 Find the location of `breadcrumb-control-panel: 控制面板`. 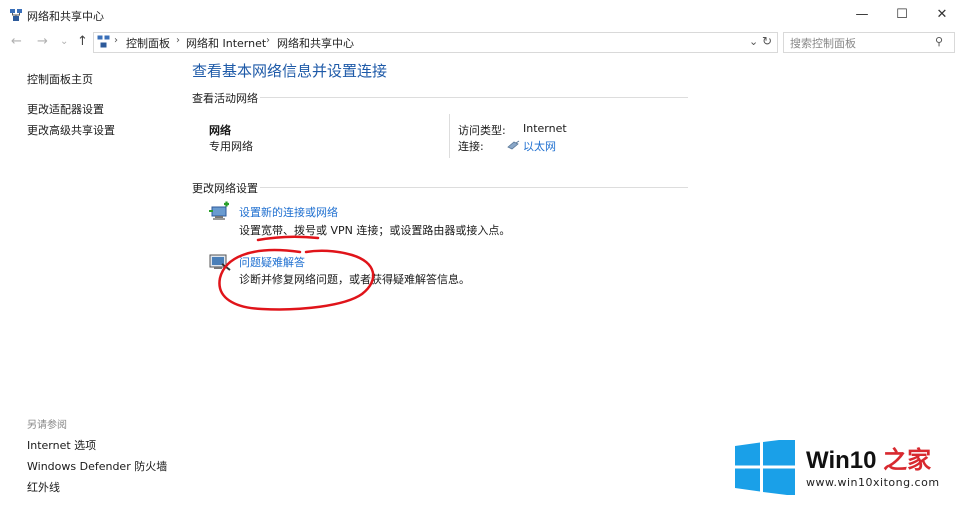

breadcrumb-control-panel: 控制面板 is located at coordinates (148, 43).